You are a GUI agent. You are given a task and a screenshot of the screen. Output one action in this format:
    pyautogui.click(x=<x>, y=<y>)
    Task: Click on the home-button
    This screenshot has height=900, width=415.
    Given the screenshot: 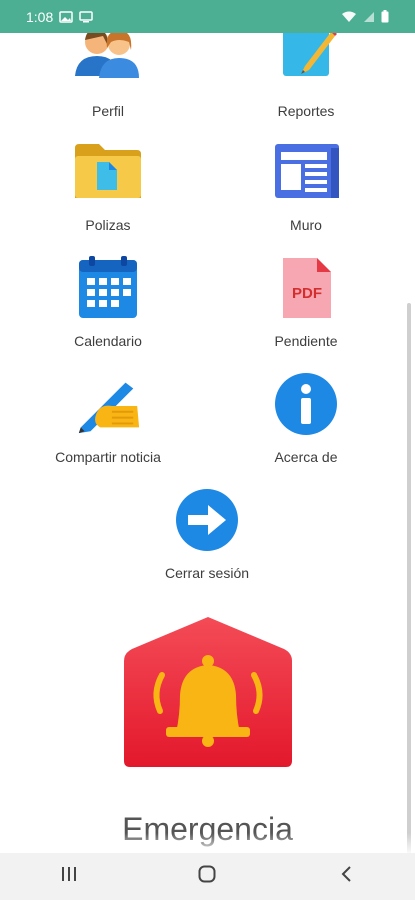 What is the action you would take?
    pyautogui.click(x=207, y=877)
    